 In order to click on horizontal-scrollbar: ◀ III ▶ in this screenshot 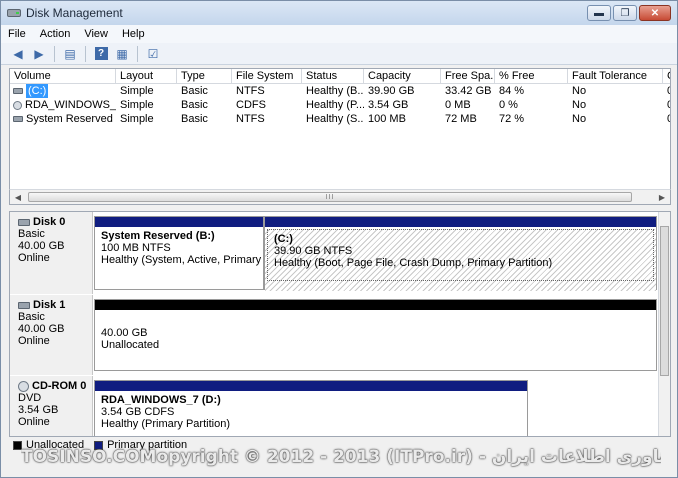, I will do `click(340, 197)`.